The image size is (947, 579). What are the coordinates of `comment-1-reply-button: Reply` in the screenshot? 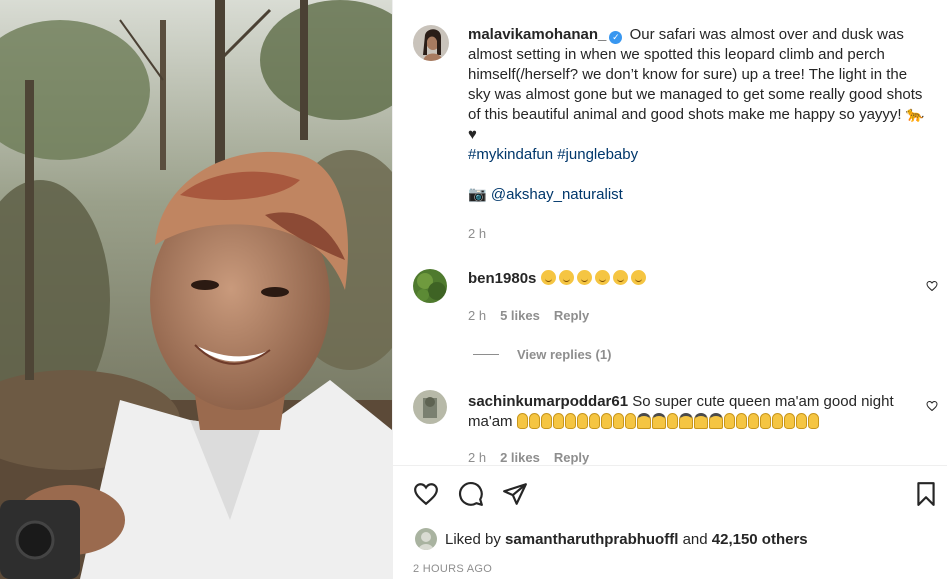 It's located at (571, 315).